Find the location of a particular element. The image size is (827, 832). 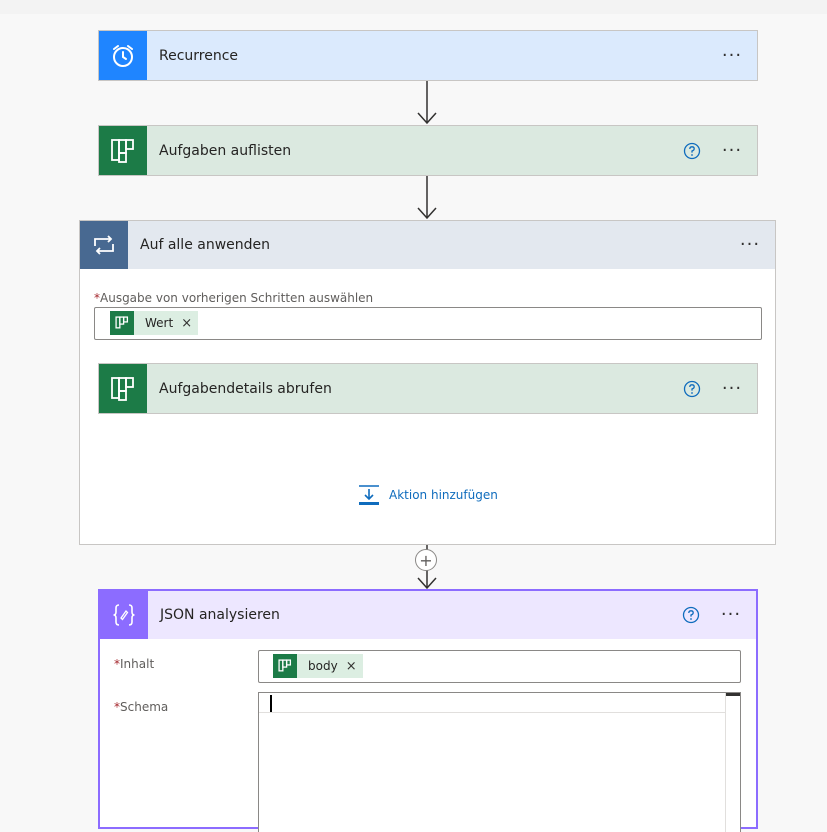

plus-icon: + is located at coordinates (426, 560).